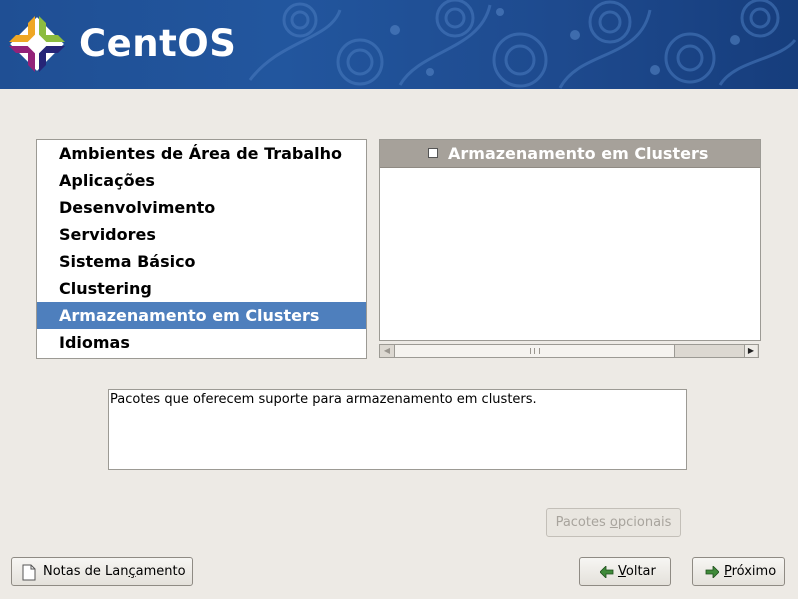 The width and height of the screenshot is (798, 599). What do you see at coordinates (578, 153) in the screenshot?
I see `package-list-header-label: Armazenamento em Clusters` at bounding box center [578, 153].